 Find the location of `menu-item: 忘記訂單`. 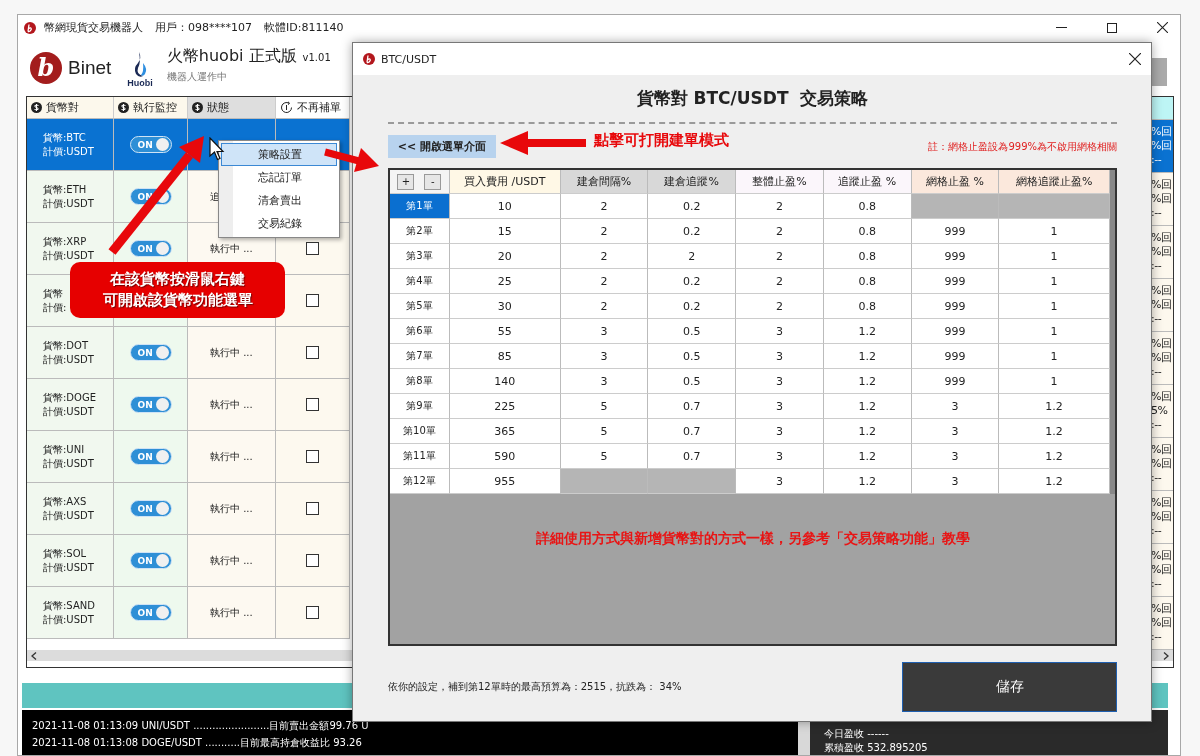

menu-item: 忘記訂單 is located at coordinates (279, 177).